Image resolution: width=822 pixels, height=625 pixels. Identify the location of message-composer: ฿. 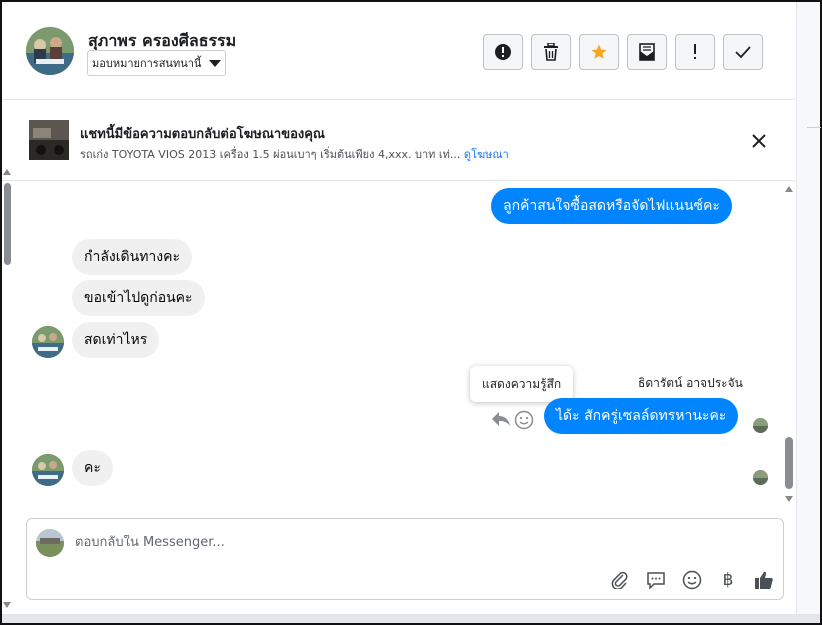
(405, 559).